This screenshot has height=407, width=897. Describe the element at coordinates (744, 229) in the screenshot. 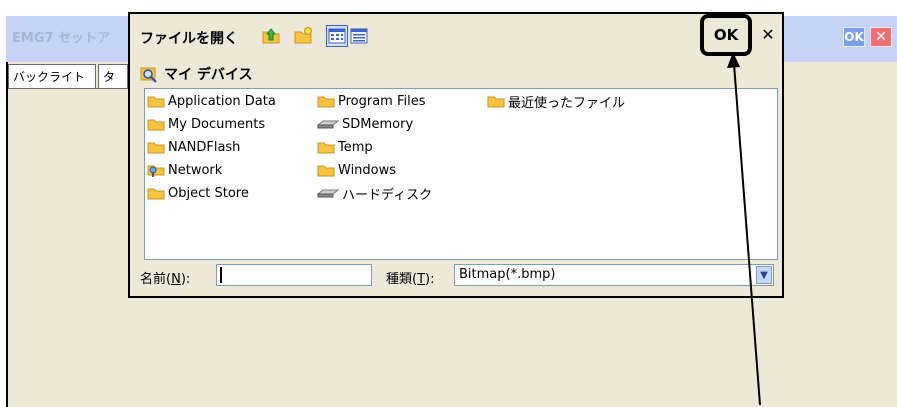

I see `annotation-arrow` at that location.